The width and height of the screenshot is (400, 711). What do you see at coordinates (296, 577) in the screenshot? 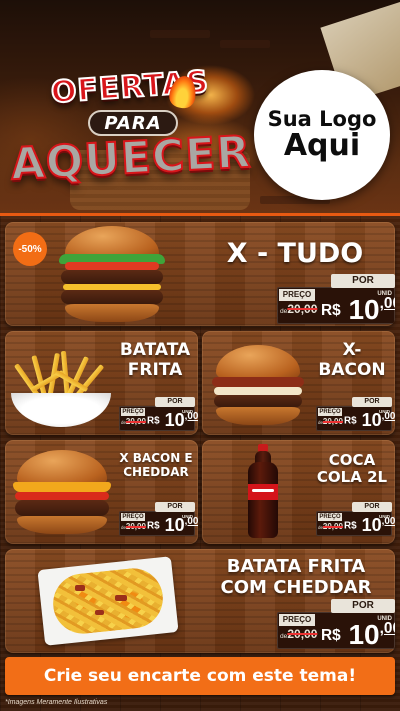
I see `product-name: BATATA FRITA COM CHEDDAR` at bounding box center [296, 577].